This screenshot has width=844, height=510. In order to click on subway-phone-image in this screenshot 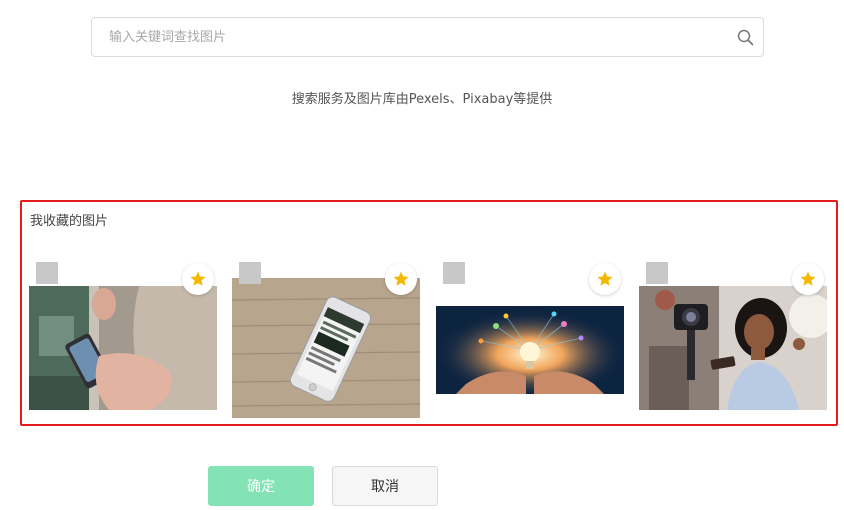, I will do `click(123, 348)`.